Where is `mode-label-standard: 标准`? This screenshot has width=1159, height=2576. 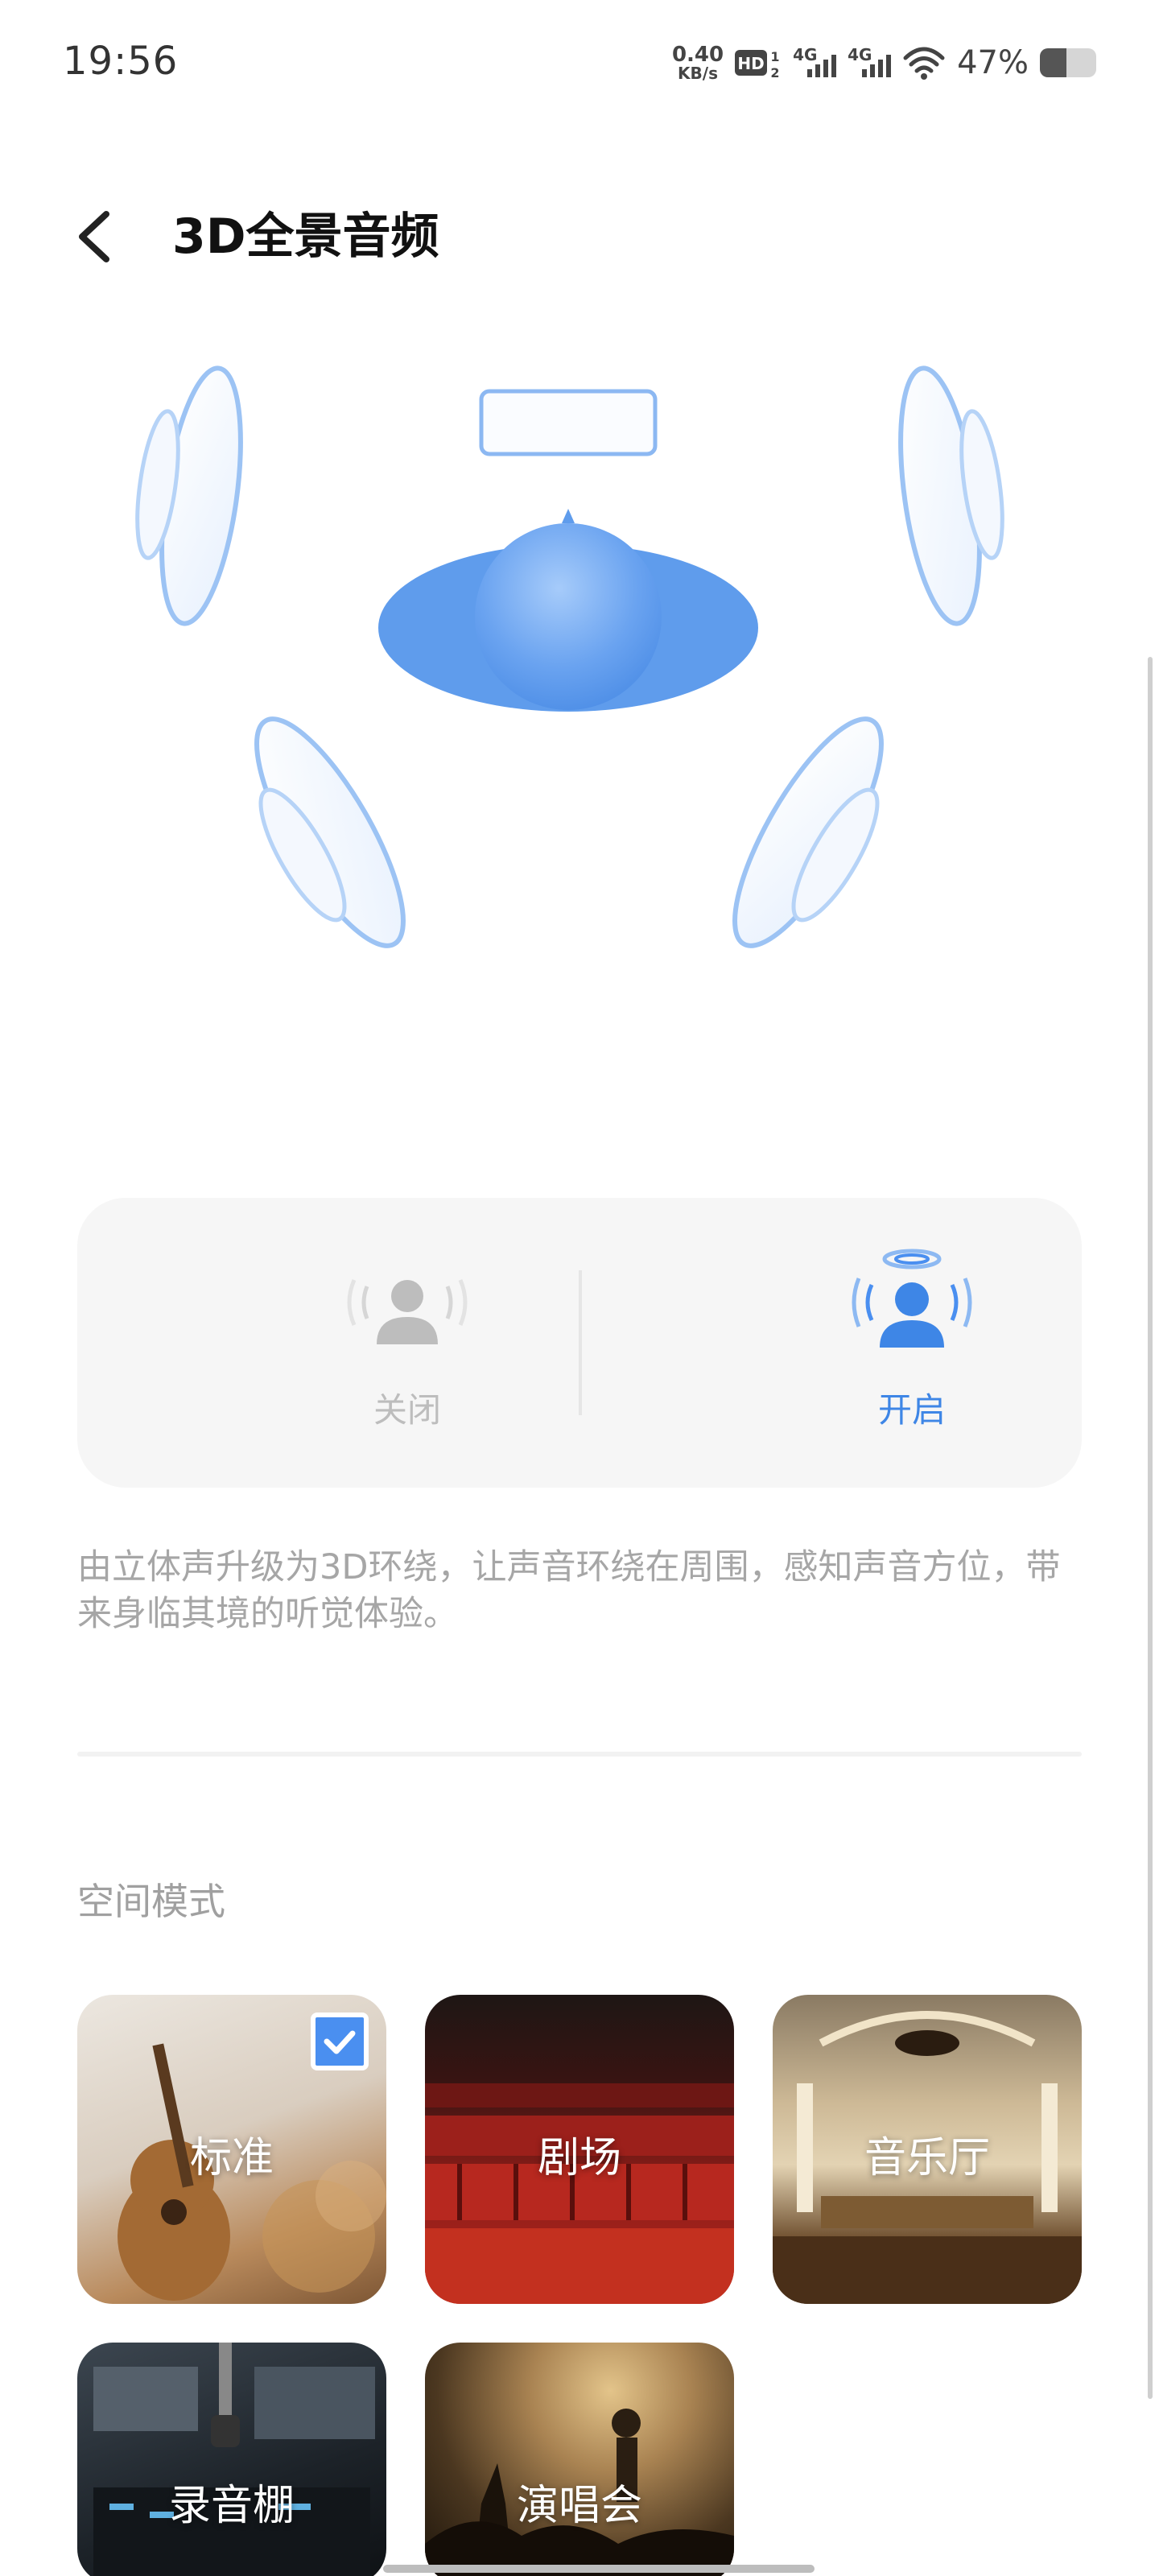
mode-label-standard: 标准 is located at coordinates (231, 2158).